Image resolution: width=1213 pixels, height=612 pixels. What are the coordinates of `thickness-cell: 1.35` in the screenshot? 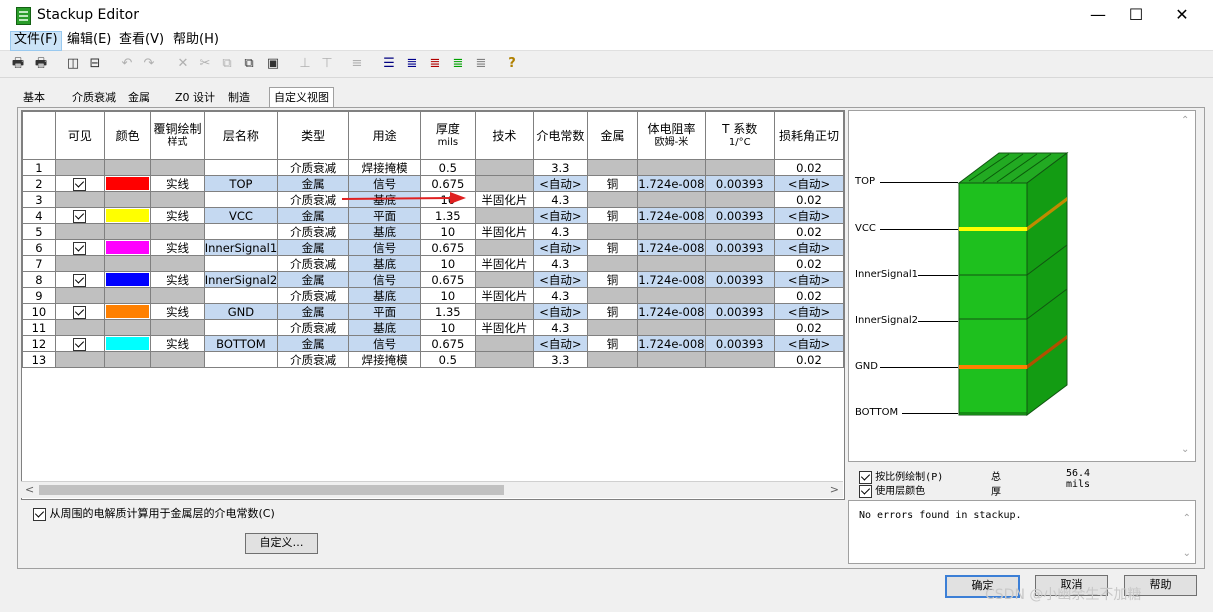 It's located at (448, 311).